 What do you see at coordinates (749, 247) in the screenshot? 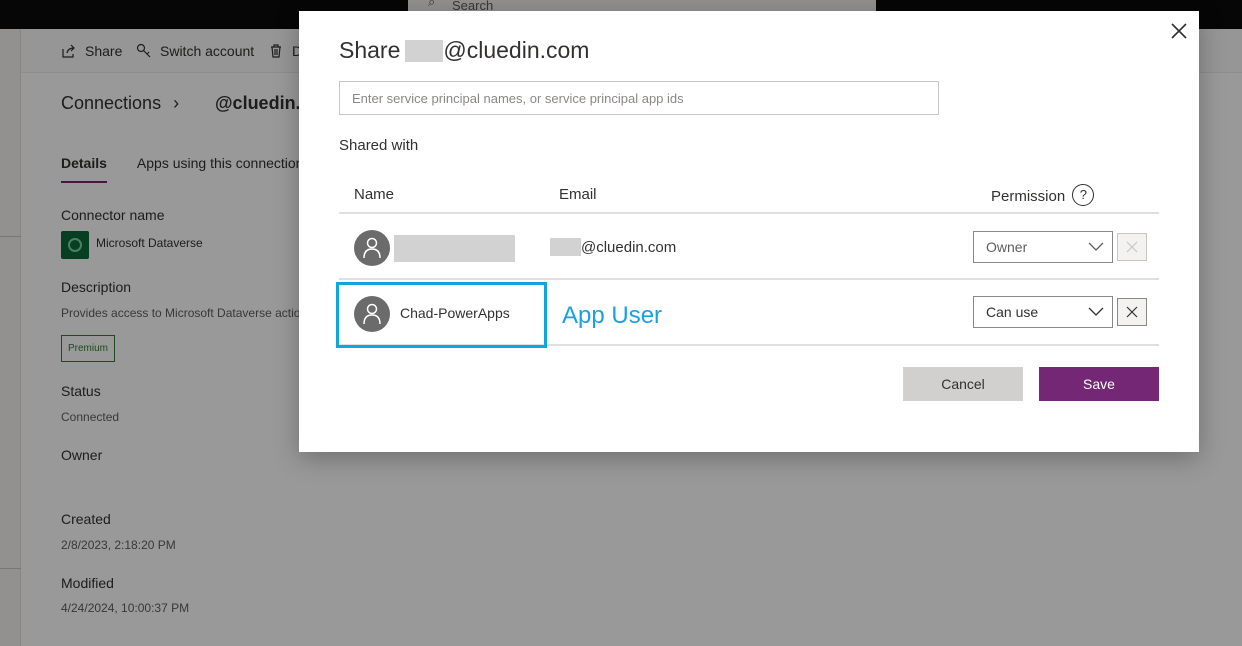
I see `table-row: @cluedin.com Owner` at bounding box center [749, 247].